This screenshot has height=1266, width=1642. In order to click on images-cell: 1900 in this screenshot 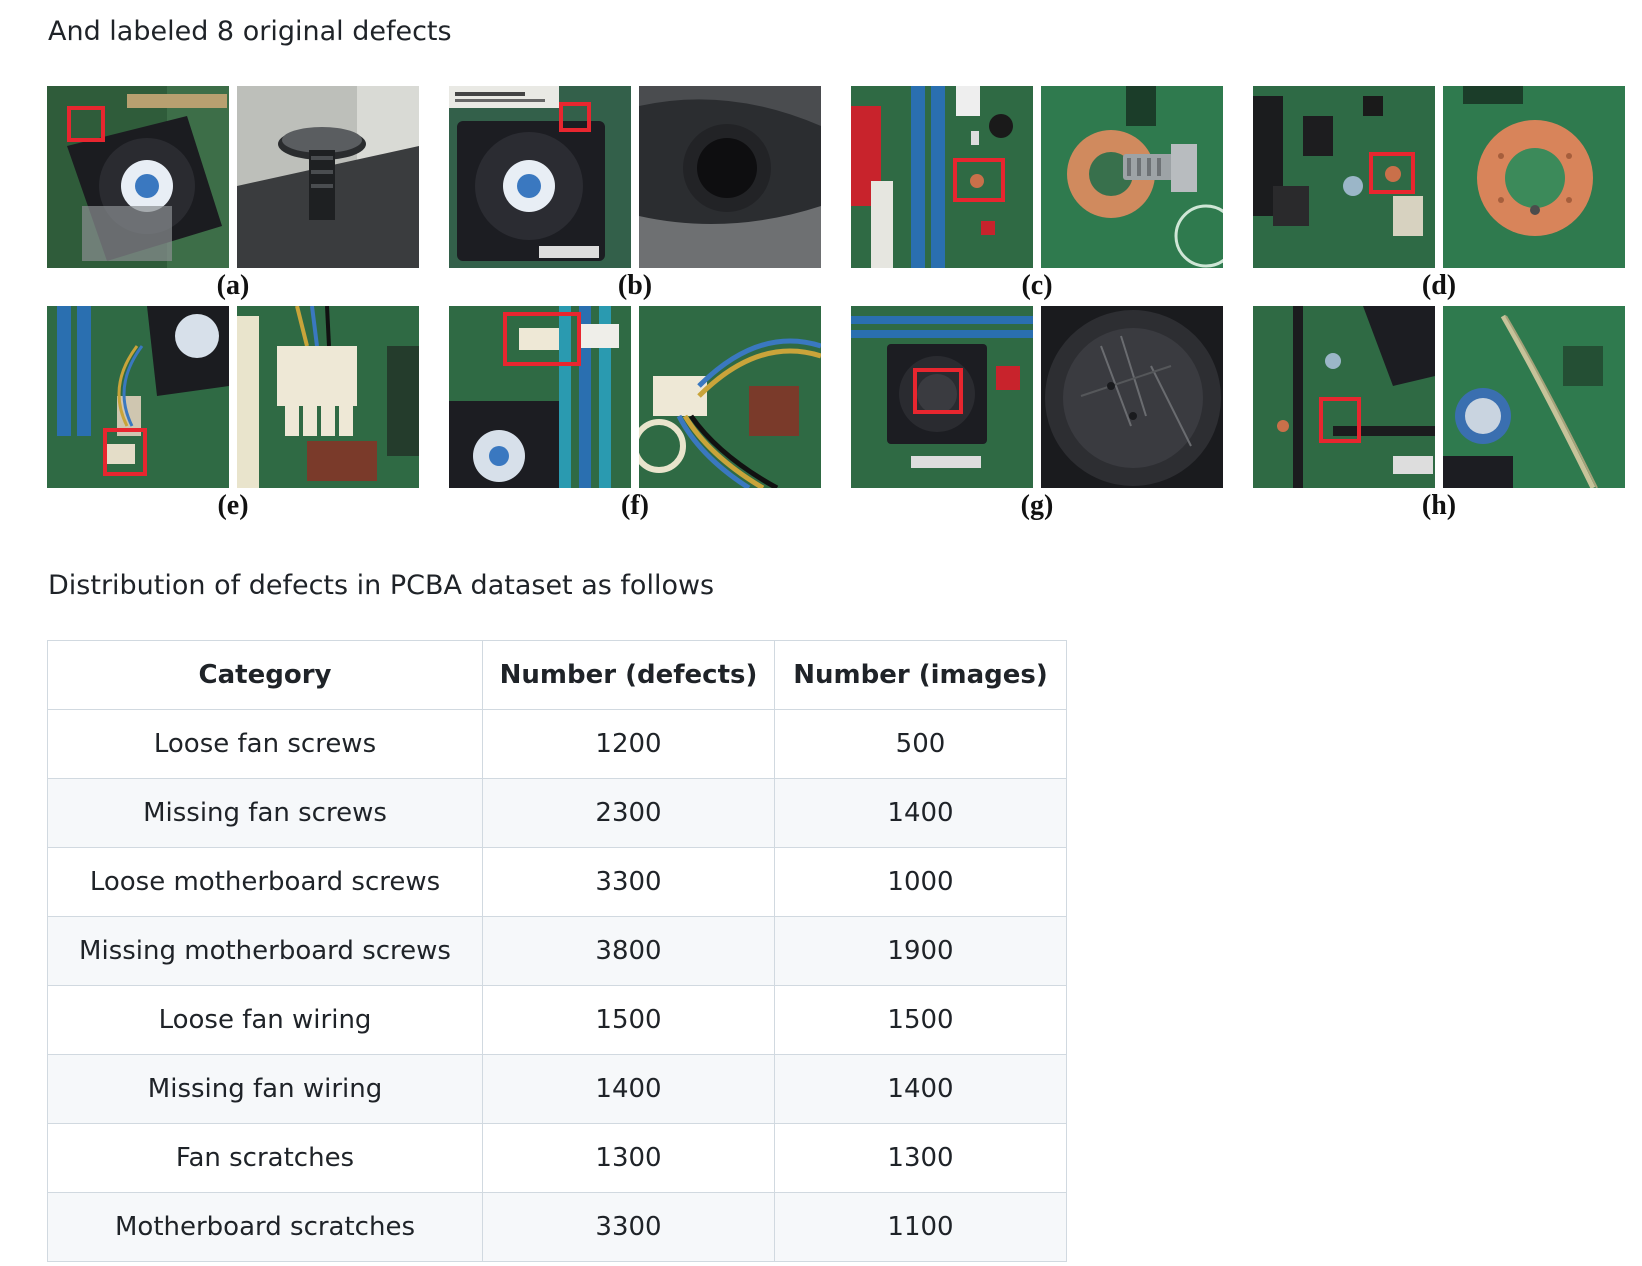, I will do `click(920, 951)`.